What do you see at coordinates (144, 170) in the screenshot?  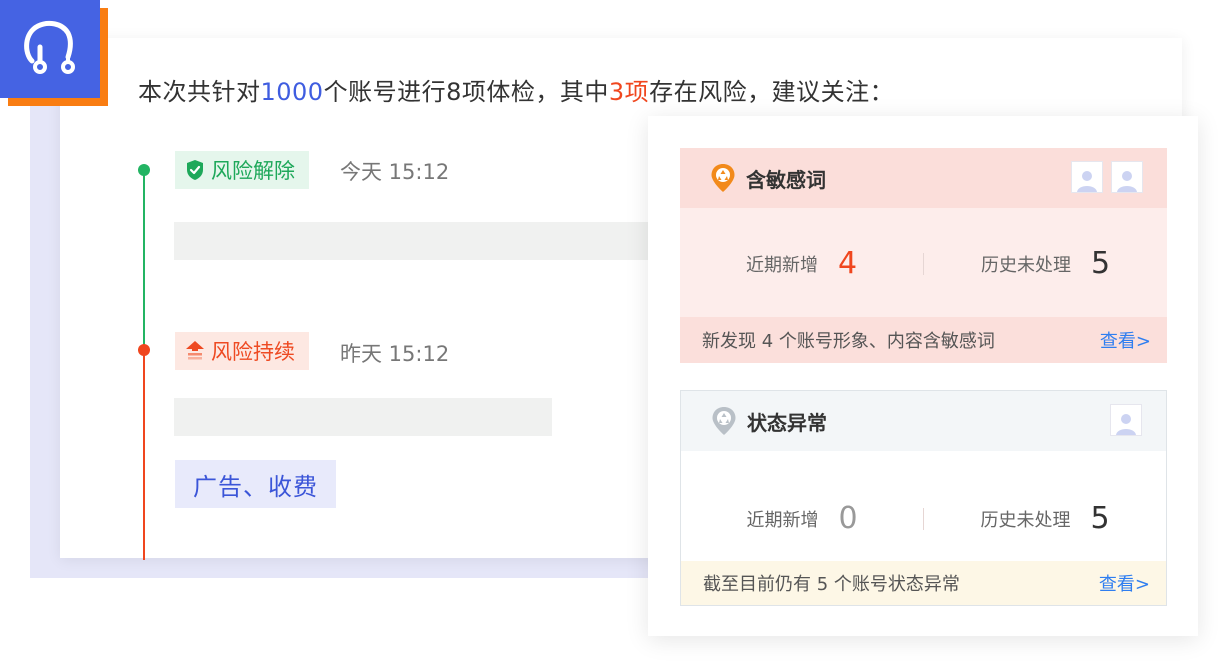 I see `timeline-dot-resolved` at bounding box center [144, 170].